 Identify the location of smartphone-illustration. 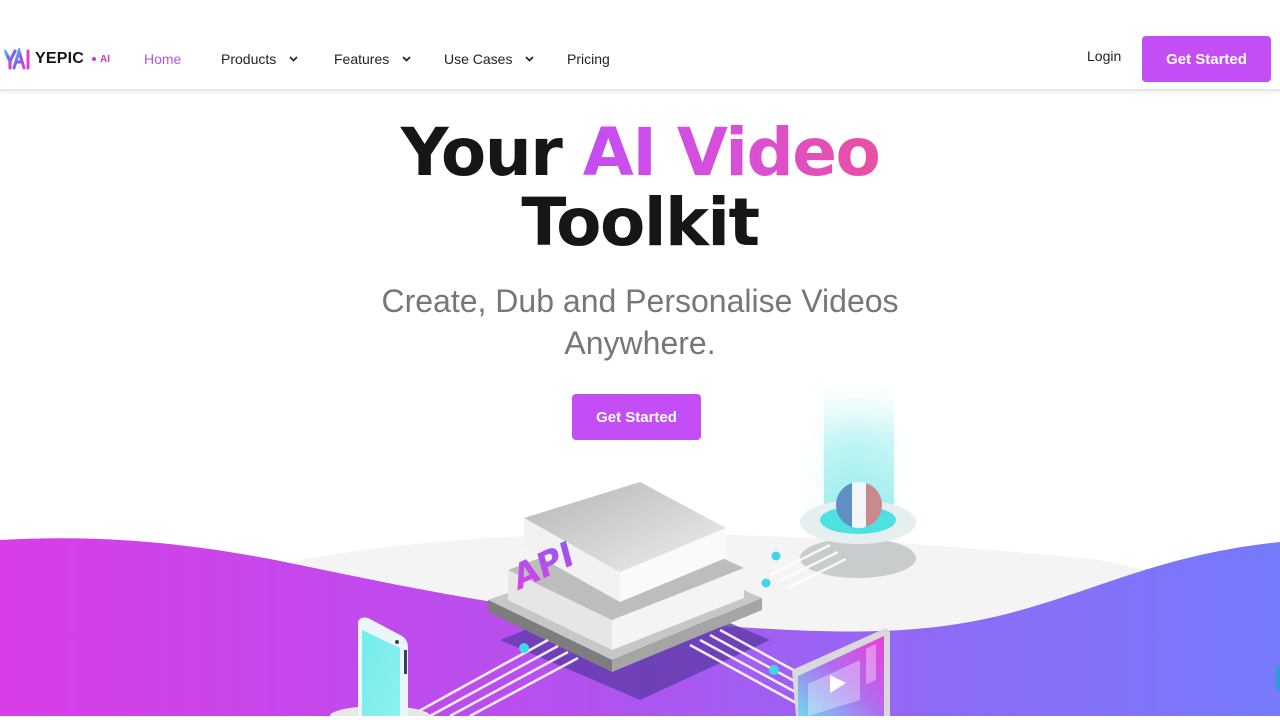
(380, 668).